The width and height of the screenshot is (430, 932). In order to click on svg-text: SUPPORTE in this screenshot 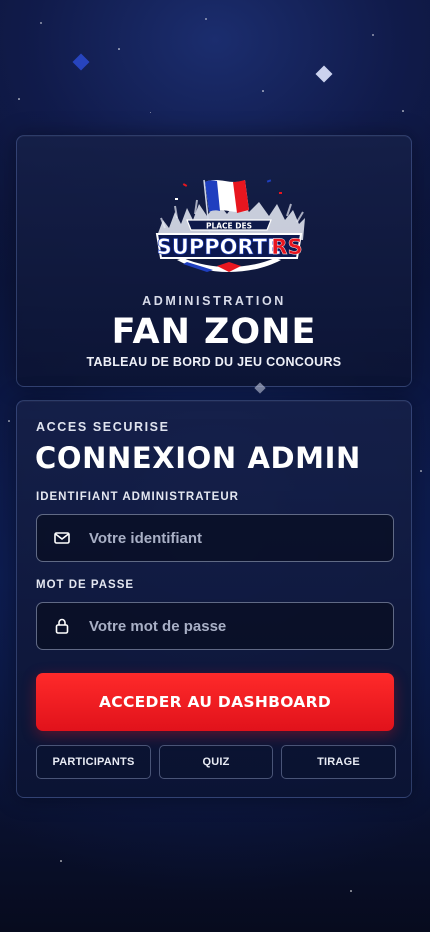, I will do `click(219, 247)`.